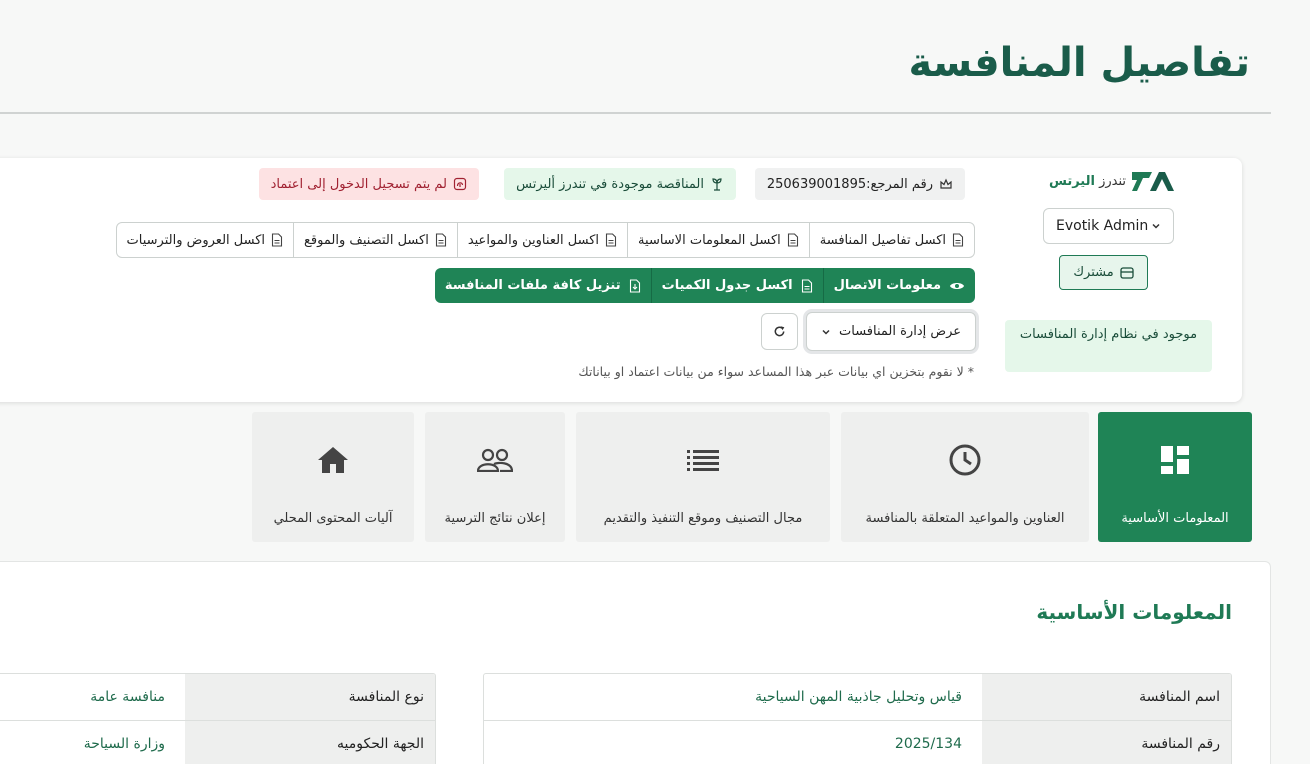  What do you see at coordinates (1153, 181) in the screenshot?
I see `logo-mark-icon` at bounding box center [1153, 181].